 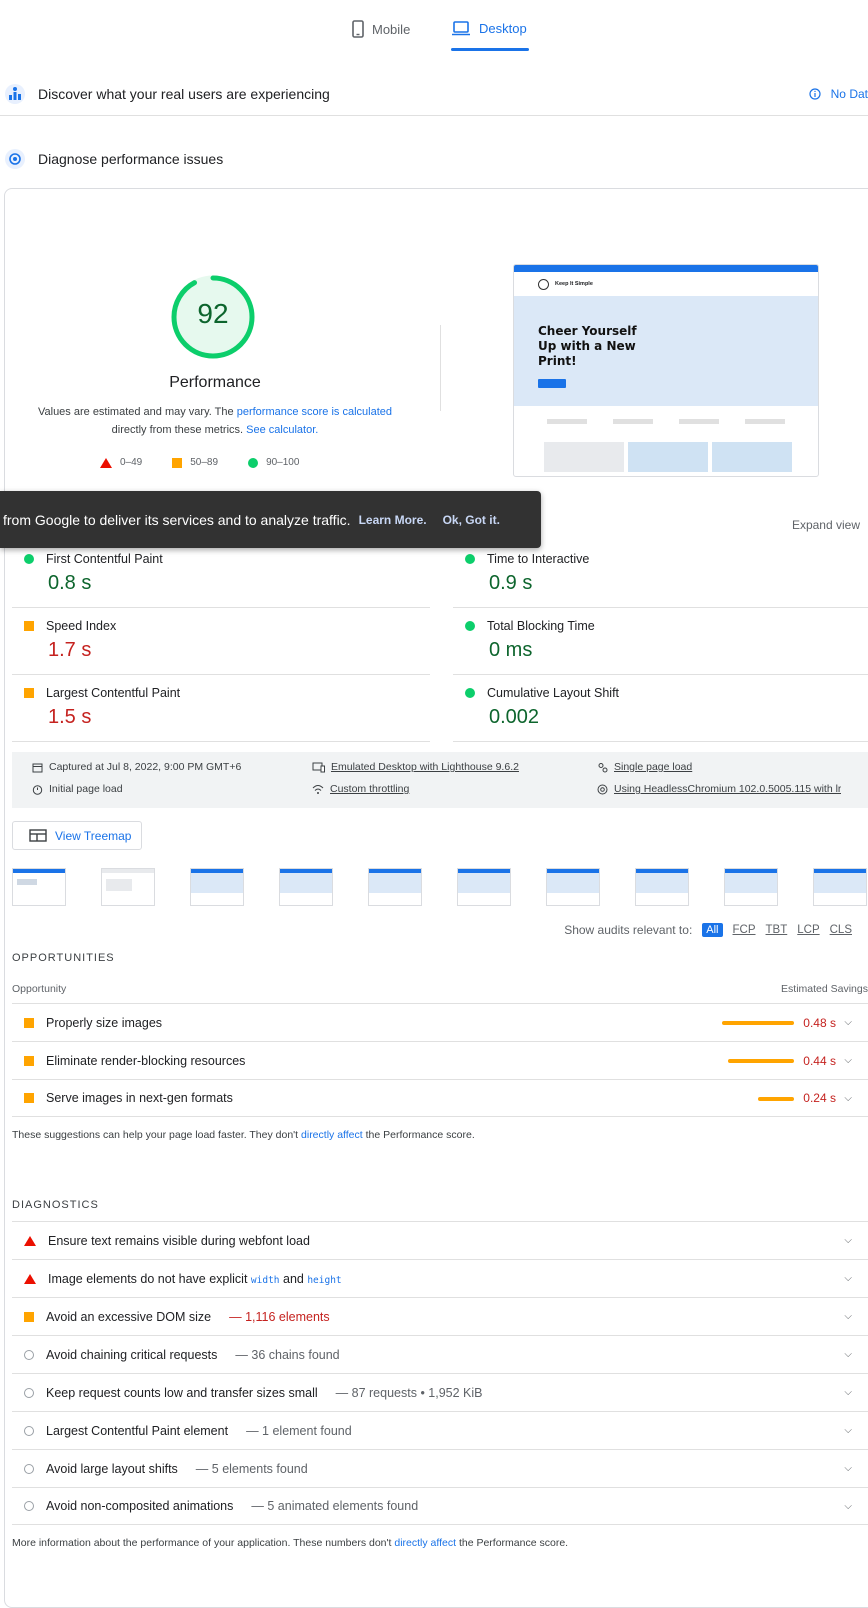 What do you see at coordinates (149, 1278) in the screenshot?
I see `diagnostic-label-text: Image elements do not have explicit` at bounding box center [149, 1278].